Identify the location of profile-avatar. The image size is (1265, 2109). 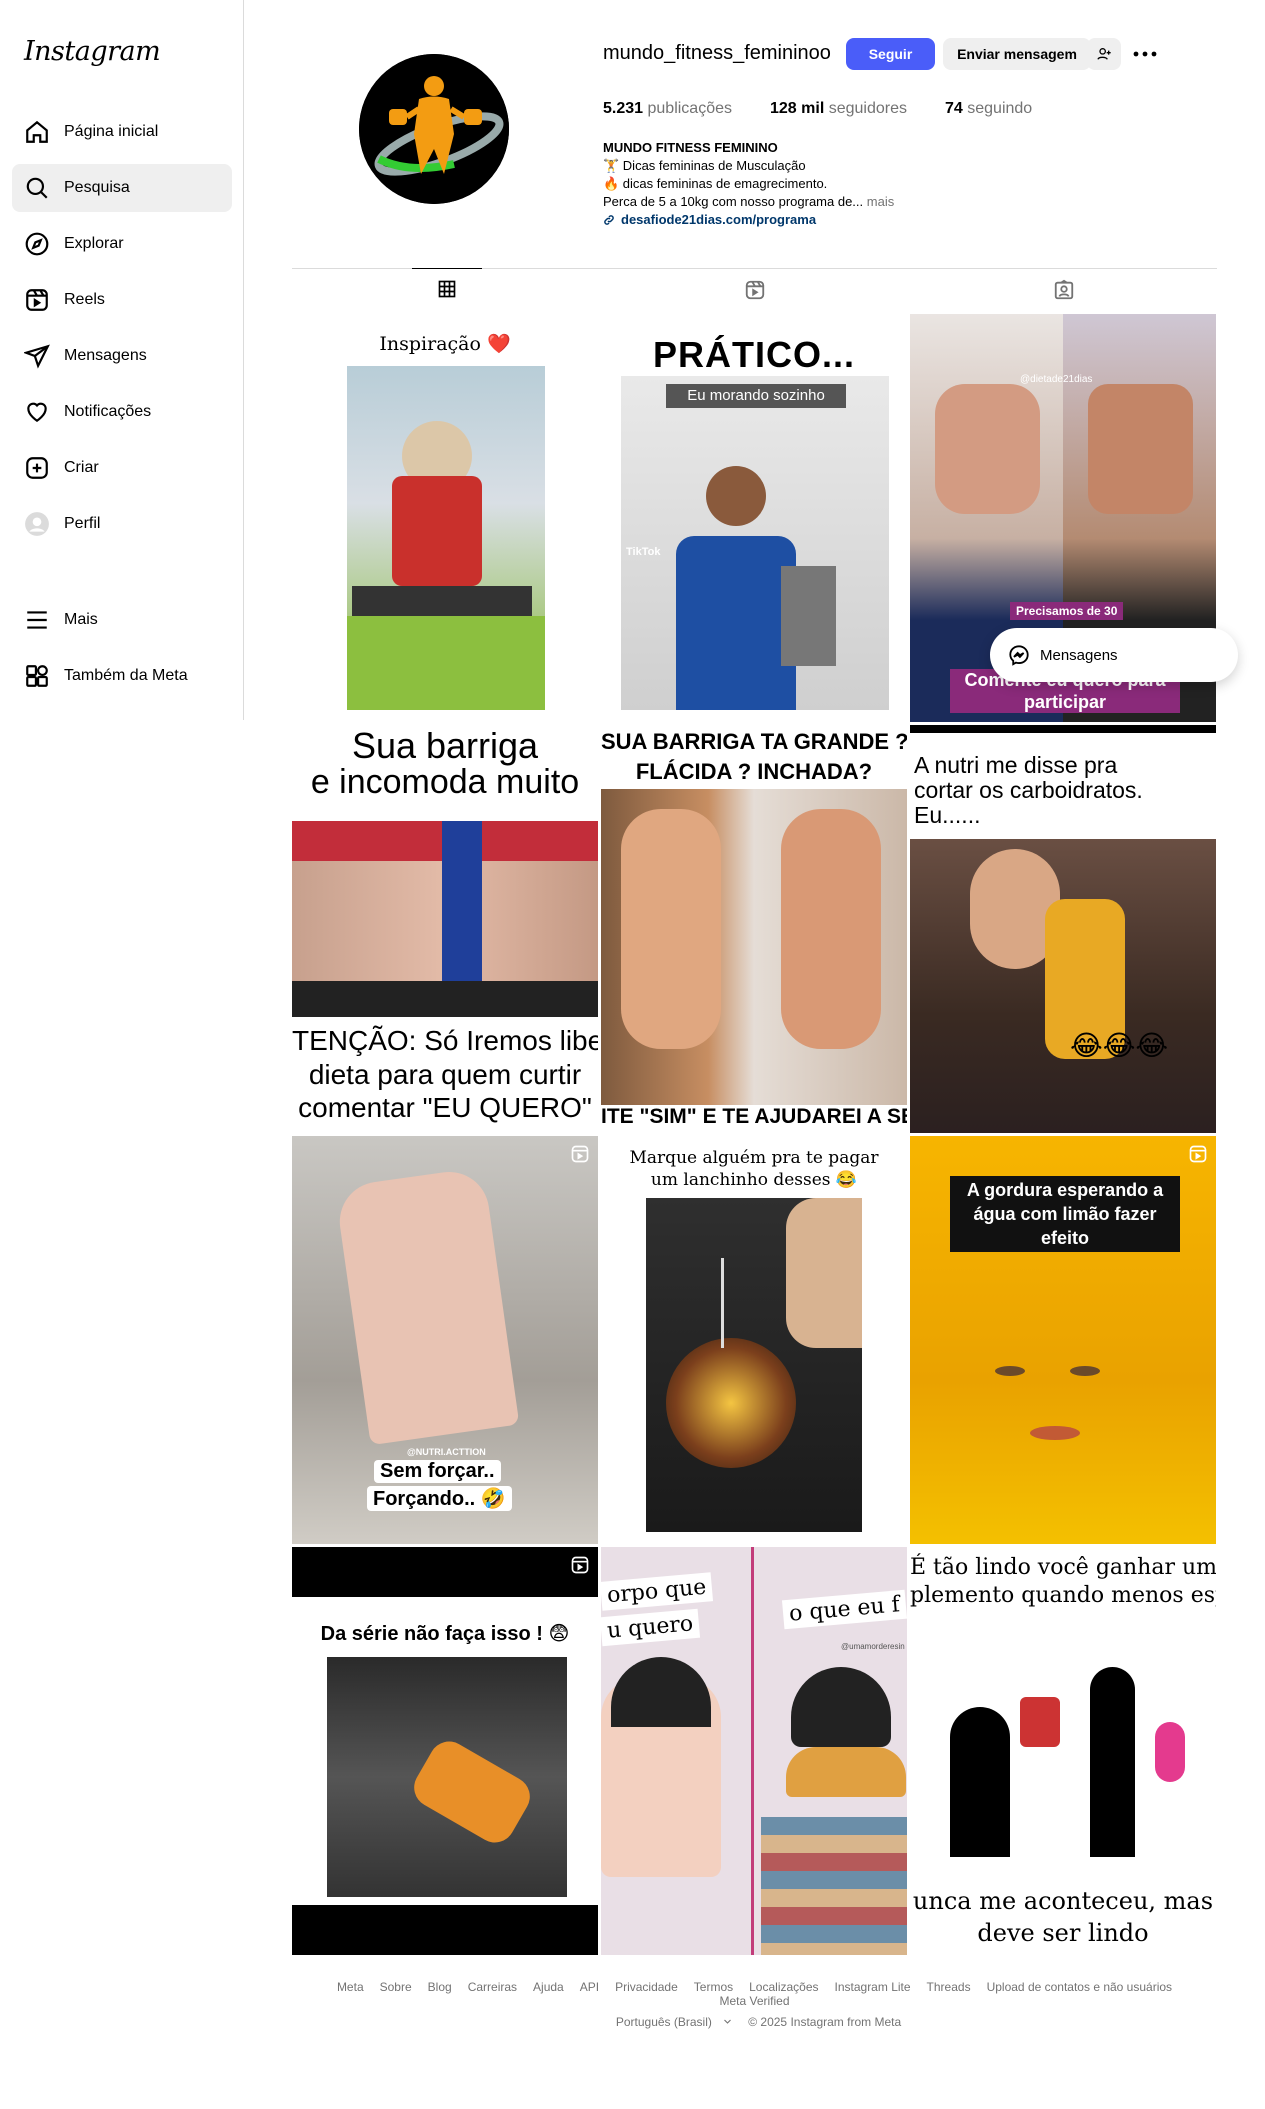
(434, 129).